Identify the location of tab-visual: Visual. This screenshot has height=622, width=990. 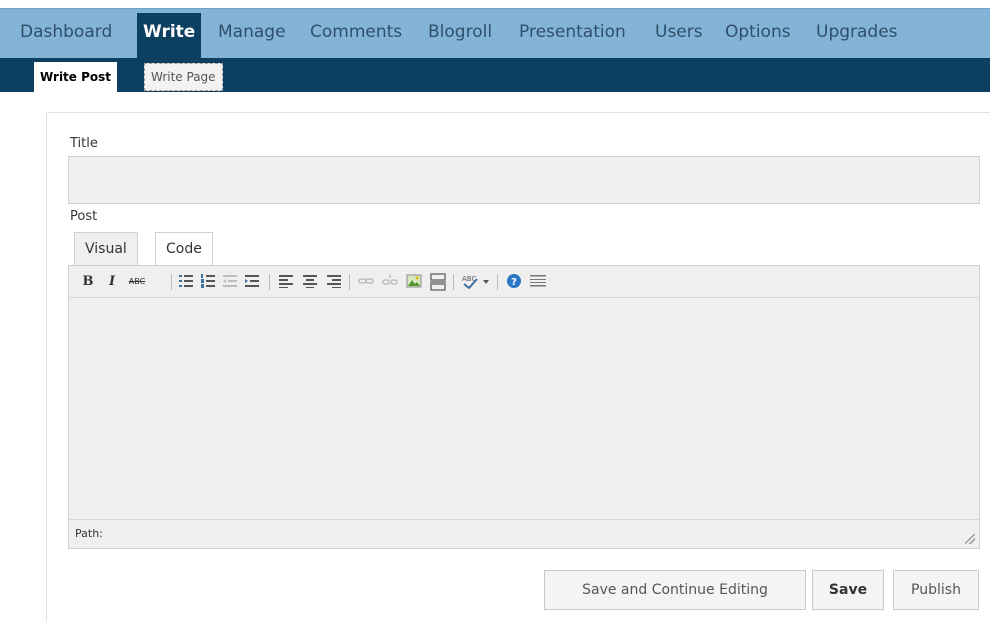
(106, 248).